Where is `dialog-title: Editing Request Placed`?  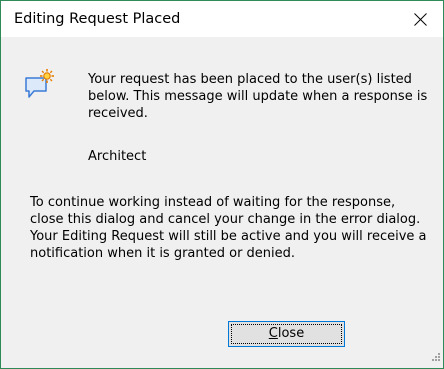 dialog-title: Editing Request Placed is located at coordinates (97, 19).